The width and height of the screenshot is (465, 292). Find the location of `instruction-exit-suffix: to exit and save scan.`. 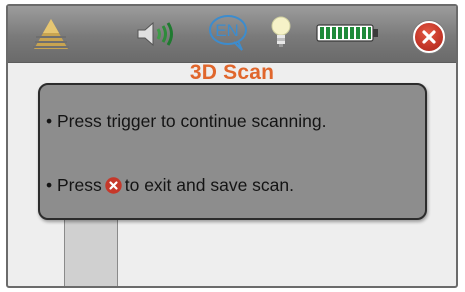

instruction-exit-suffix: to exit and save scan. is located at coordinates (209, 185).